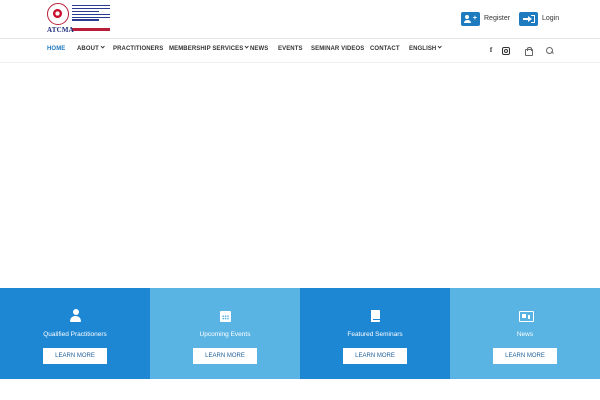 Image resolution: width=600 pixels, height=400 pixels. I want to click on search-icon, so click(549, 50).